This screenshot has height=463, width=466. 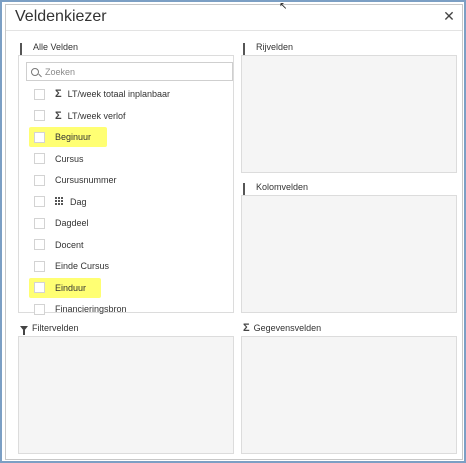 I want to click on field-list-item: Financieringsbron, so click(x=73, y=309).